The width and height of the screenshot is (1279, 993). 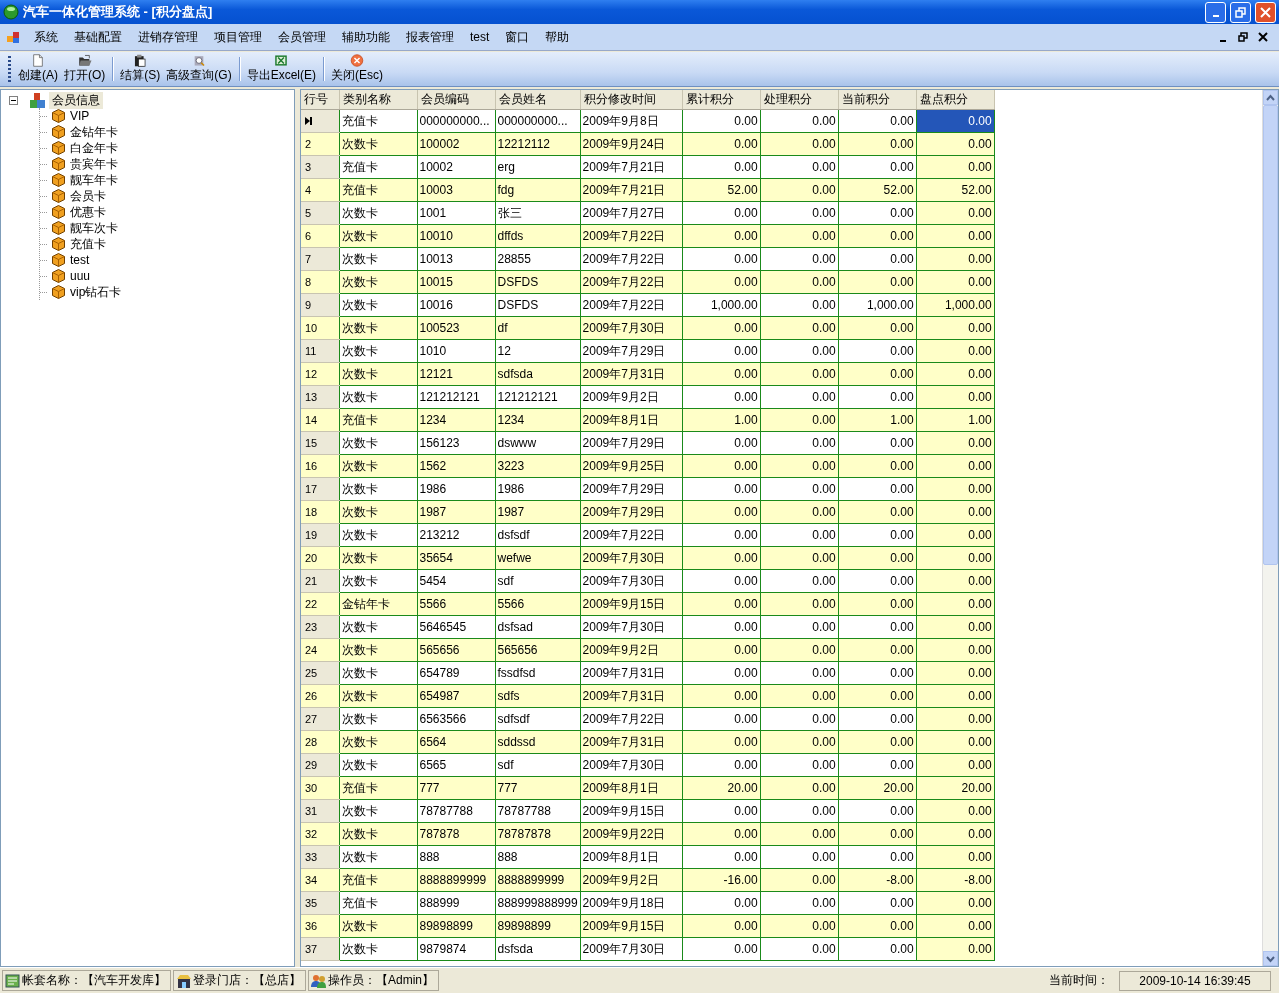 What do you see at coordinates (378, 604) in the screenshot?
I see `table-cell: 金钻年卡` at bounding box center [378, 604].